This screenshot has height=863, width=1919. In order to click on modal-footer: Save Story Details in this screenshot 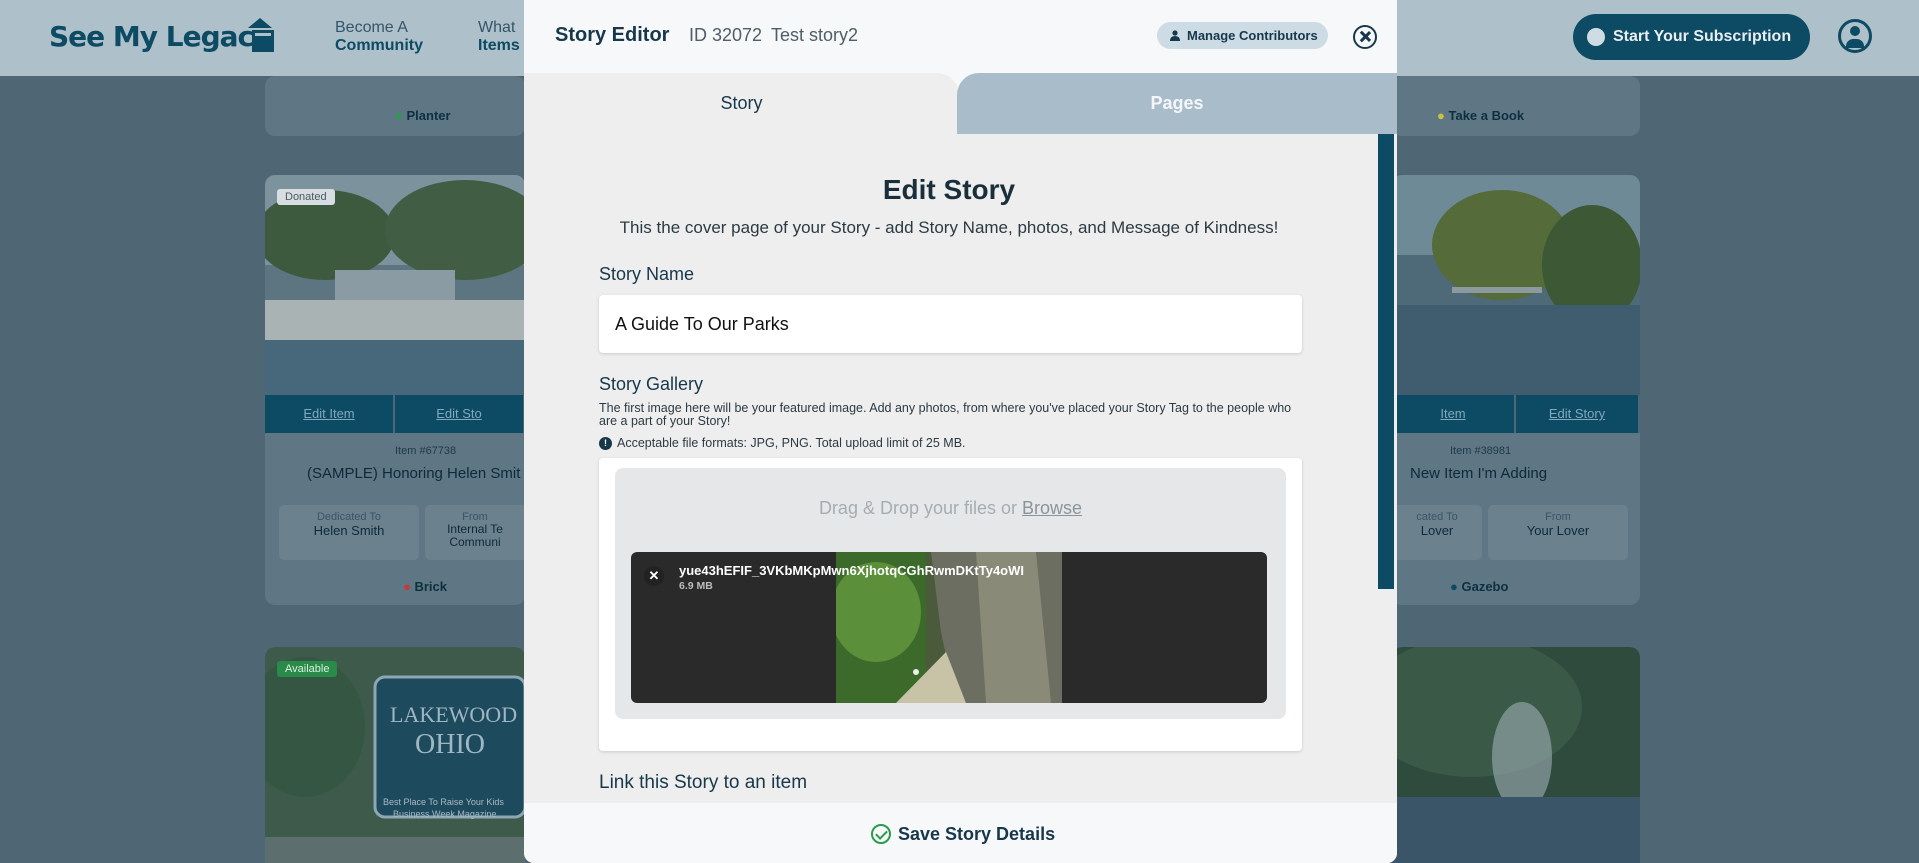, I will do `click(960, 833)`.